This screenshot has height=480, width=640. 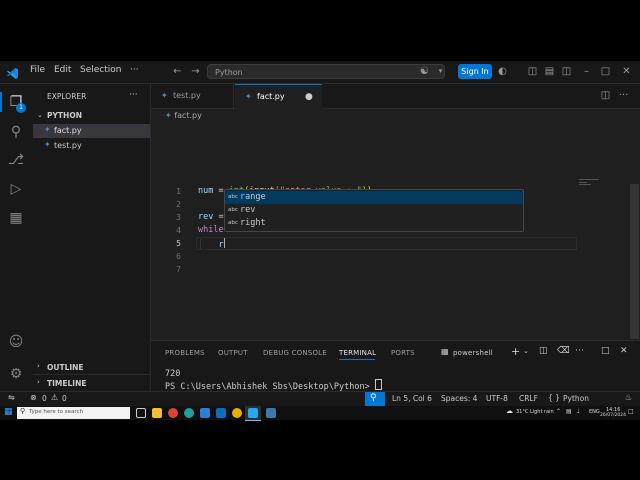 I want to click on indentation: Spaces: 4, so click(x=459, y=398).